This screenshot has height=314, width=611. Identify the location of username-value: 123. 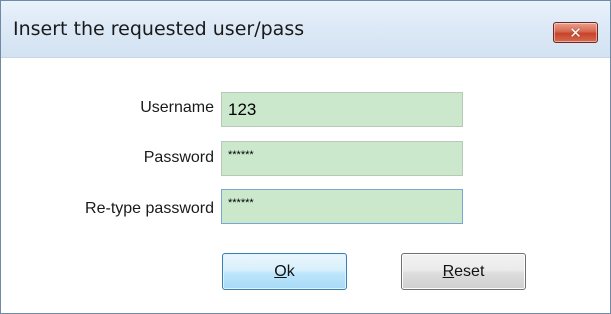
(242, 109).